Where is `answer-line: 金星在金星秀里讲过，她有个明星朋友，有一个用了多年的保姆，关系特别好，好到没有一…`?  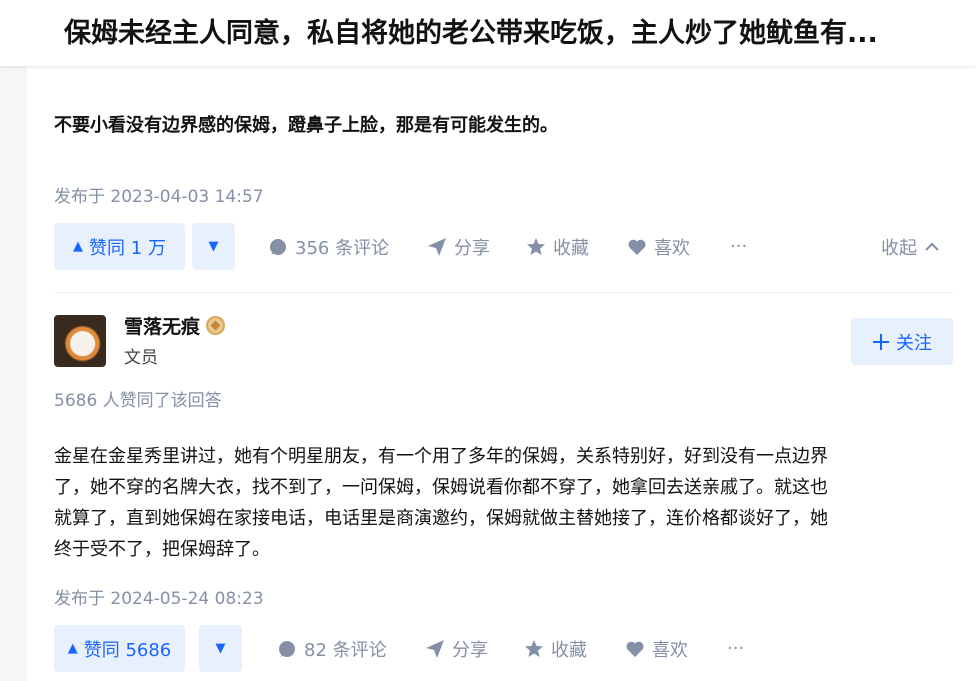 answer-line: 金星在金星秀里讲过，她有个明星朋友，有一个用了多年的保姆，关系特别好，好到没有一… is located at coordinates (441, 456).